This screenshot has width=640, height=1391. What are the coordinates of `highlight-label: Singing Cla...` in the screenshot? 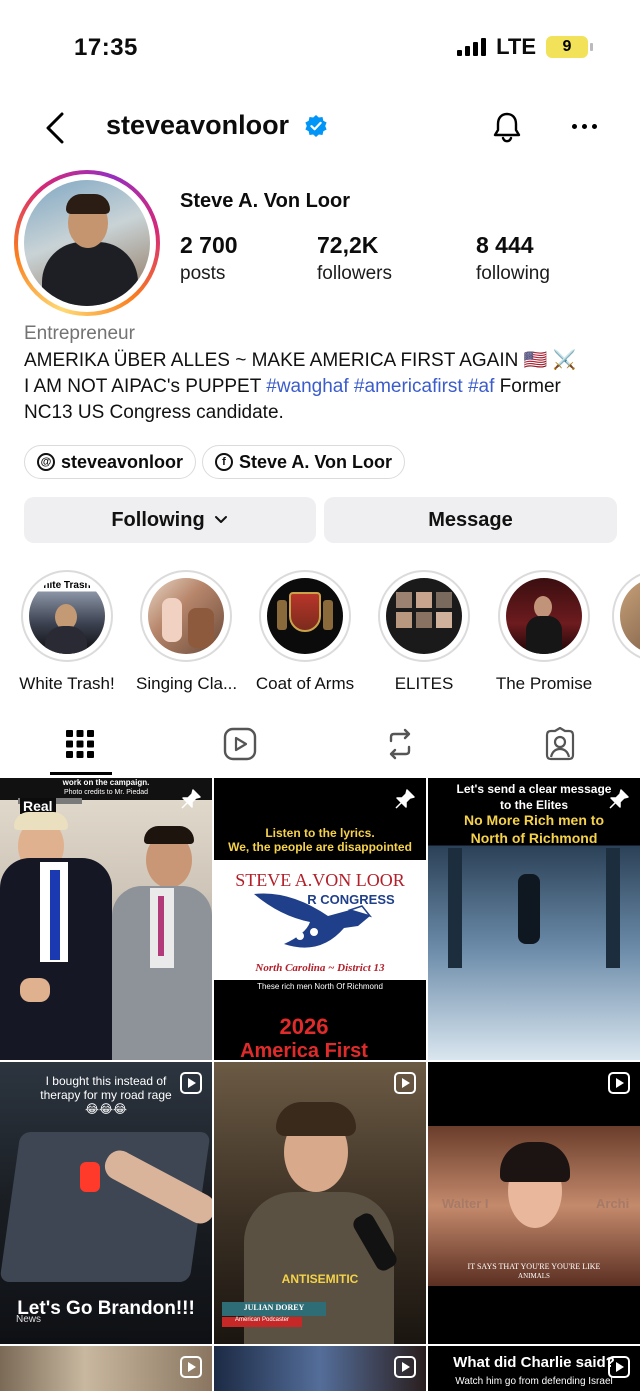 It's located at (187, 683).